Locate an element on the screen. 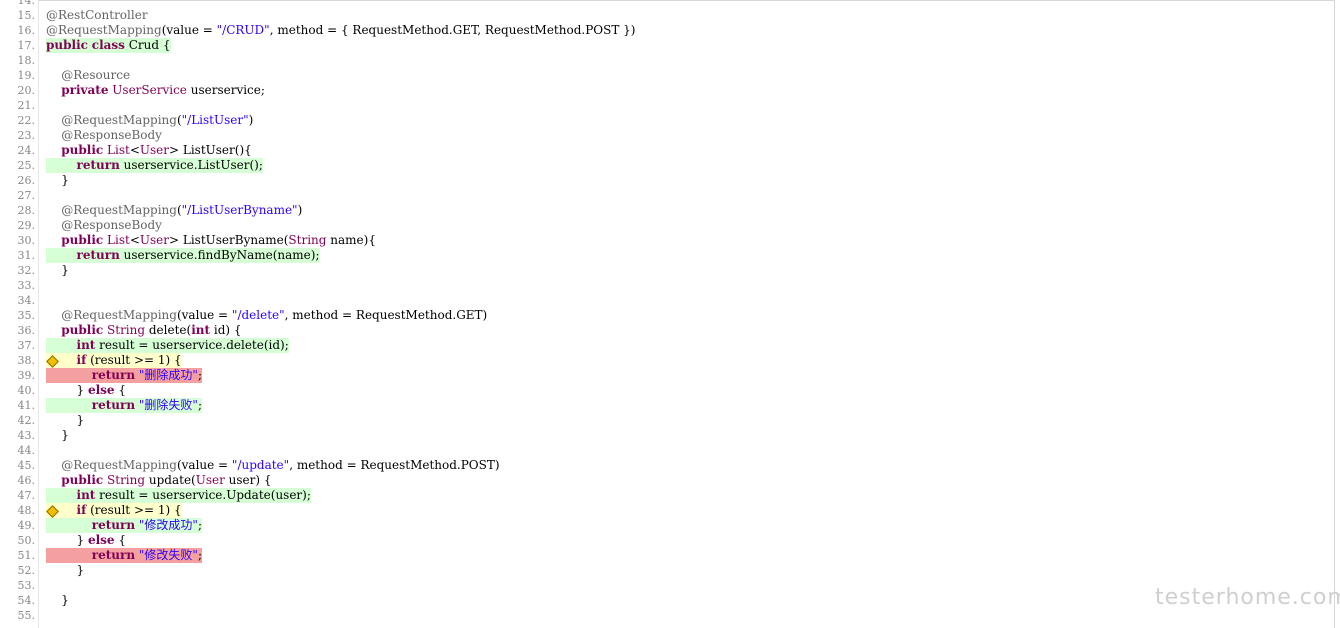 This screenshot has height=628, width=1340. code-text: public String update(User user) { is located at coordinates (159, 480).